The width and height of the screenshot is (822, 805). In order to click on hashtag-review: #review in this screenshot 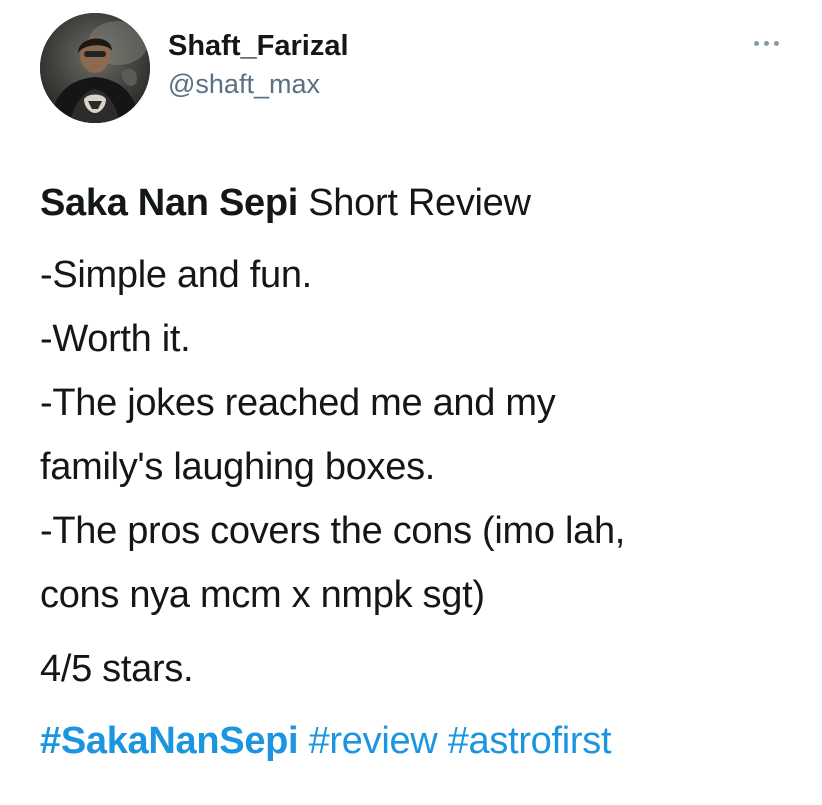, I will do `click(373, 741)`.